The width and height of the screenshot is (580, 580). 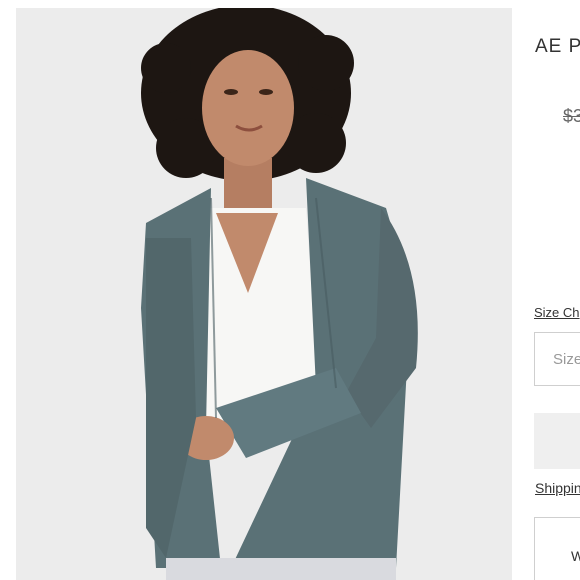 I want to click on wishlist-label: W, so click(x=575, y=556).